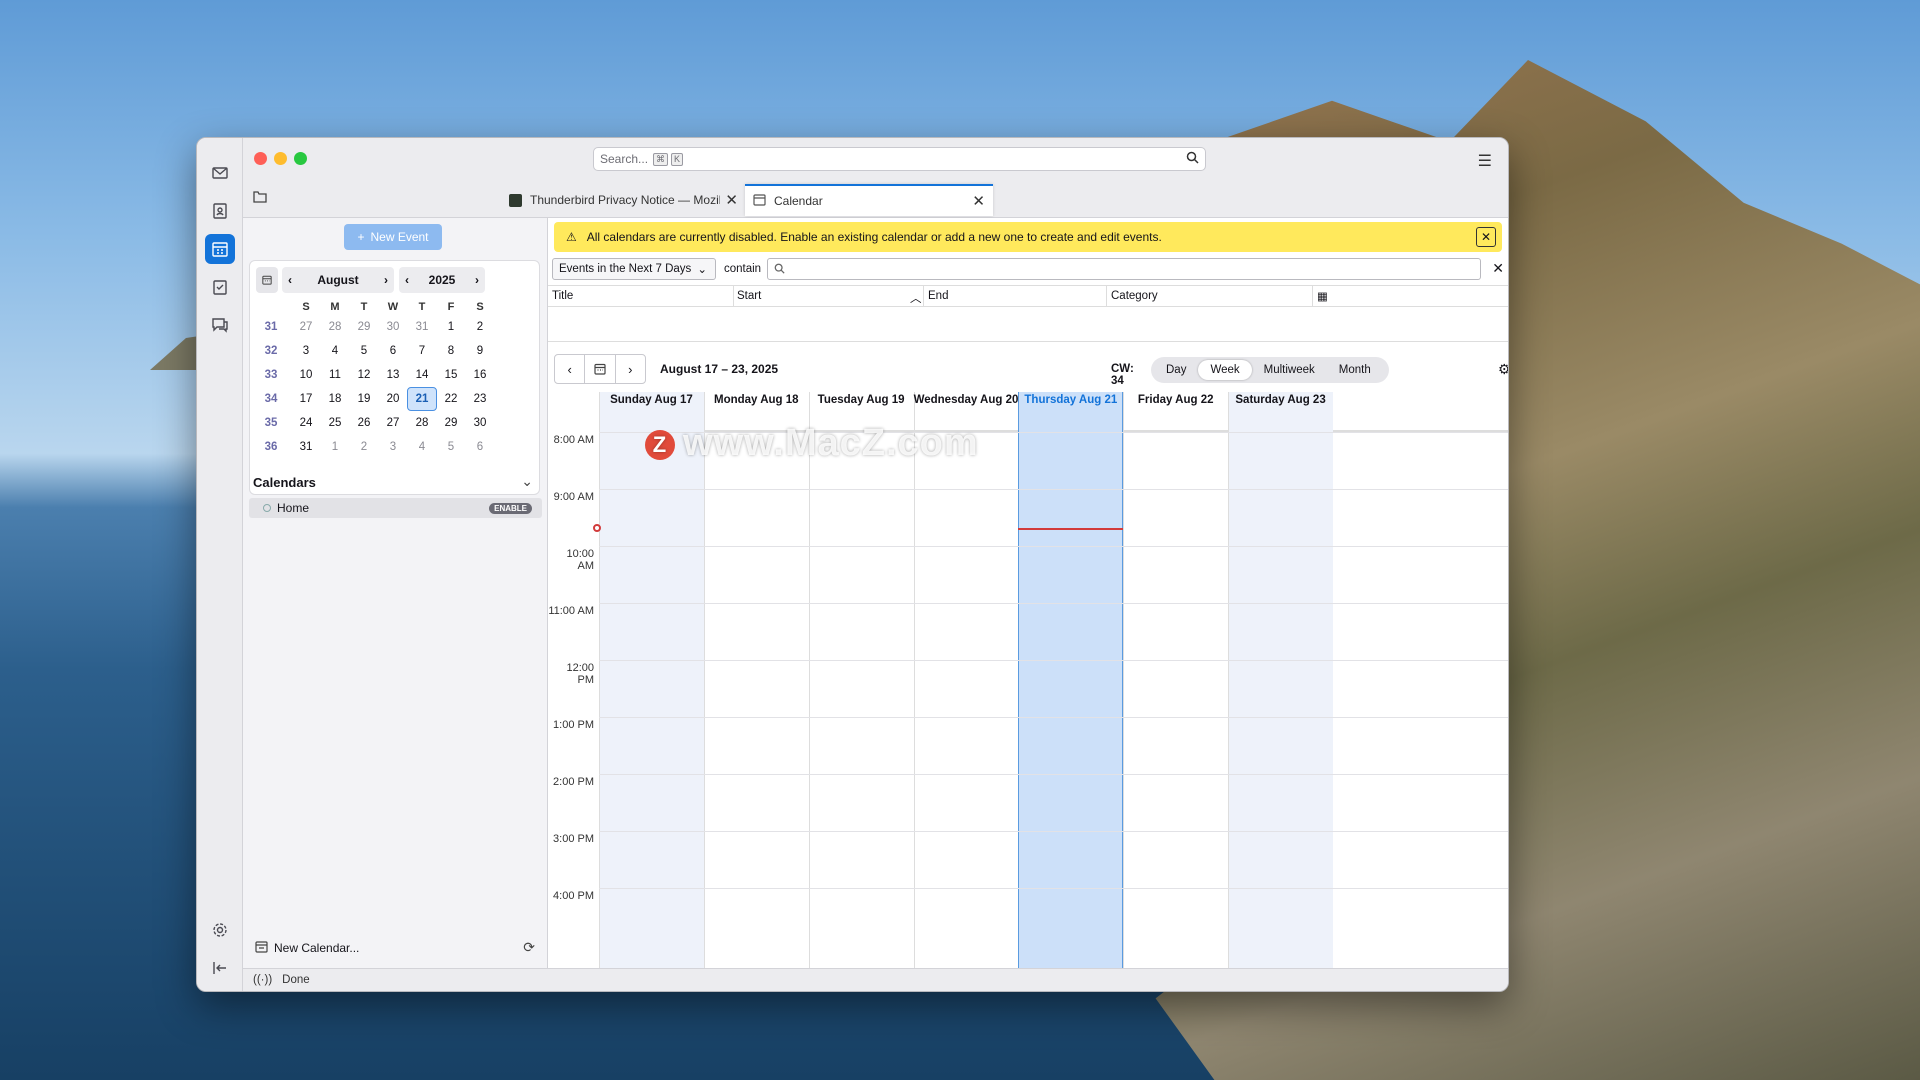  What do you see at coordinates (364, 375) in the screenshot?
I see `day-cell: 12` at bounding box center [364, 375].